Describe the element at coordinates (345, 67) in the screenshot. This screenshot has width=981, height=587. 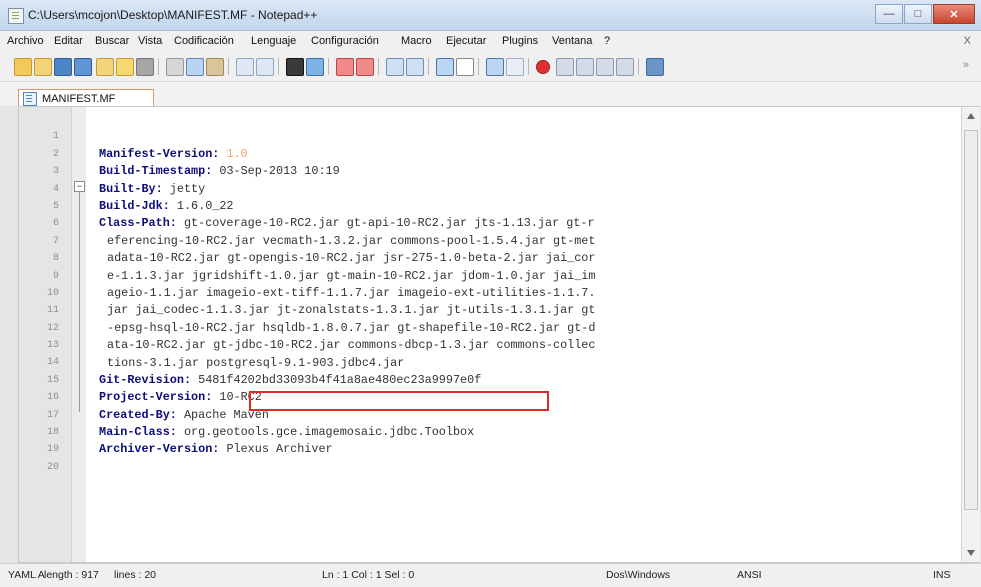
I see `zoom-in-icon` at that location.